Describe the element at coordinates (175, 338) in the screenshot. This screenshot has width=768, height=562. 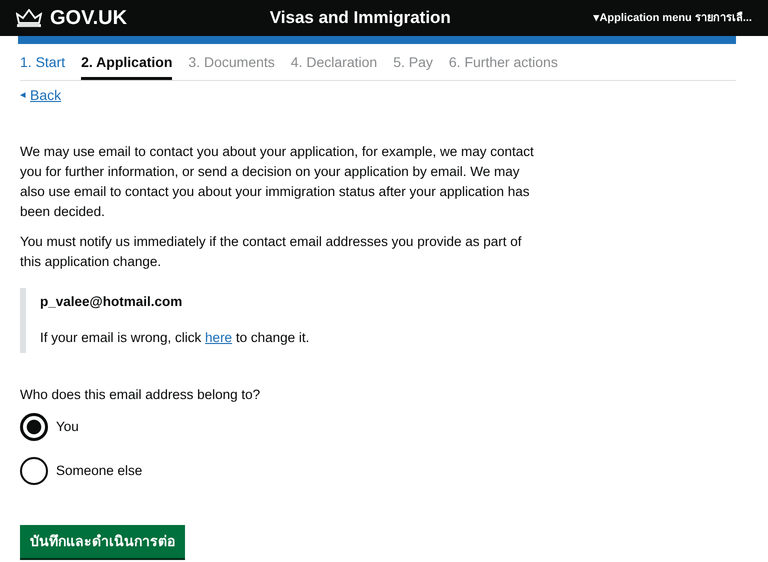
I see `note-text: If your email is wrong, click here to change it.` at that location.